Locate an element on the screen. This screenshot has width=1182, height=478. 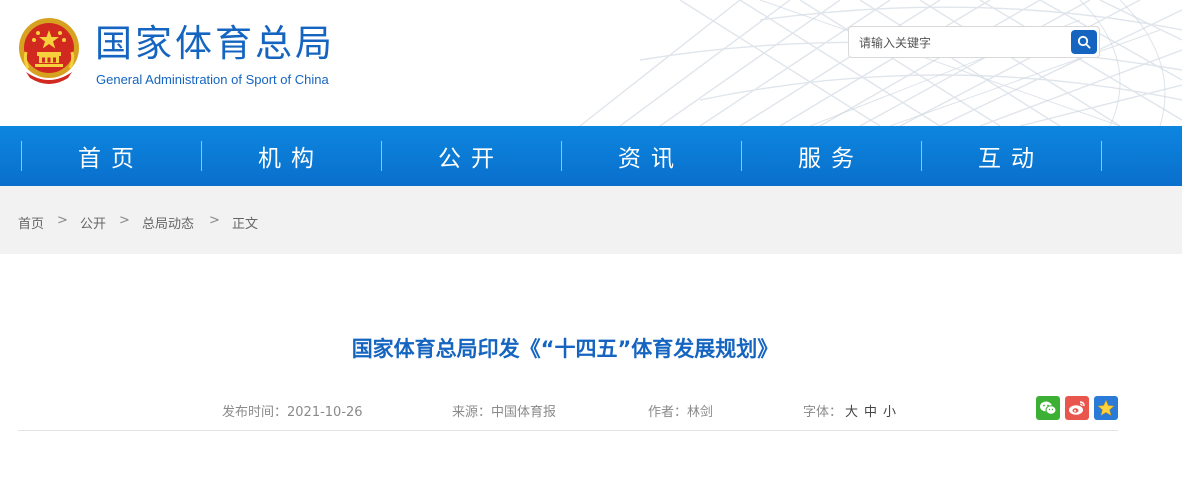
share-wechat-button is located at coordinates (1048, 408).